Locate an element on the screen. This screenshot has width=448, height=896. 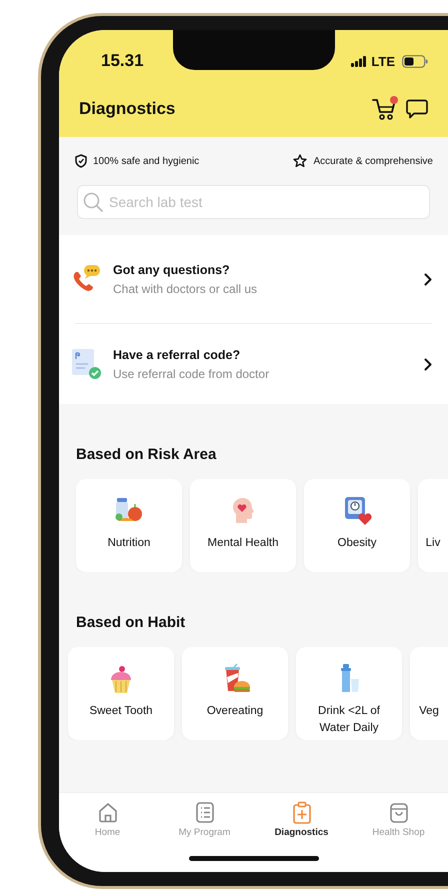
category-card: Mental Health is located at coordinates (243, 525).